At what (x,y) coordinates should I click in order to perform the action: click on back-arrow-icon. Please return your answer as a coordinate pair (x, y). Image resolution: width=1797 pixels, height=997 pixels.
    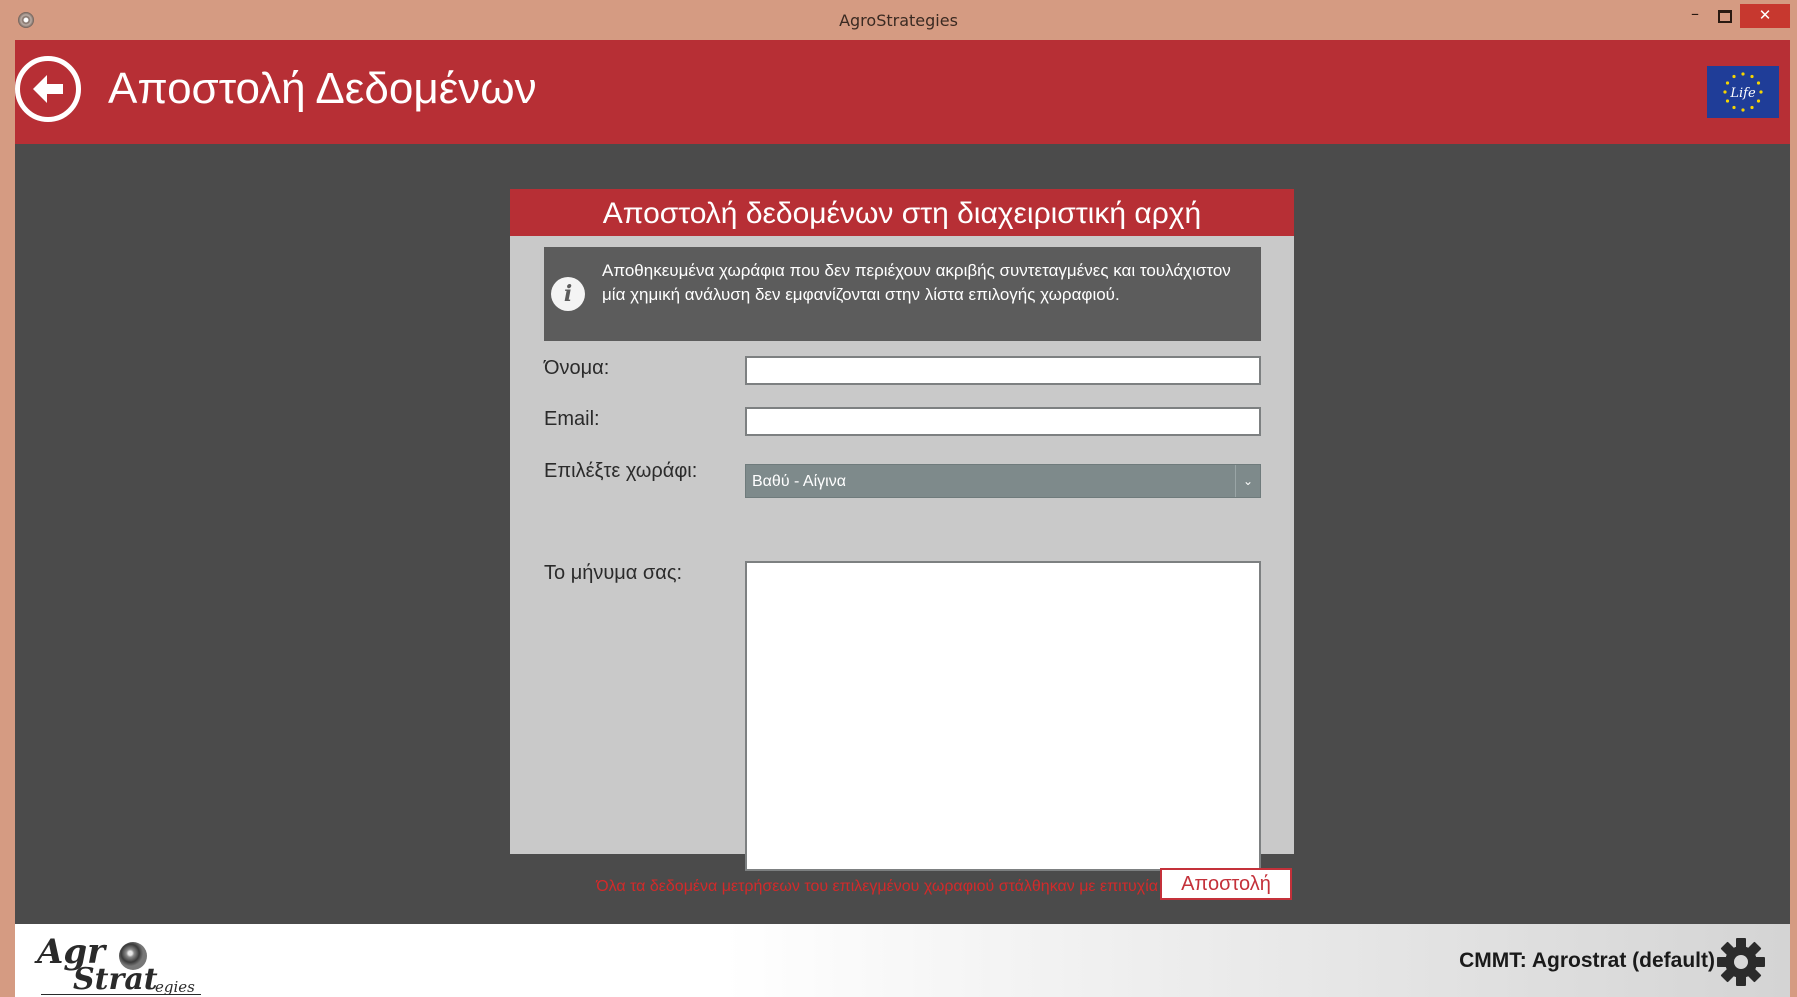
    Looking at the image, I should click on (48, 89).